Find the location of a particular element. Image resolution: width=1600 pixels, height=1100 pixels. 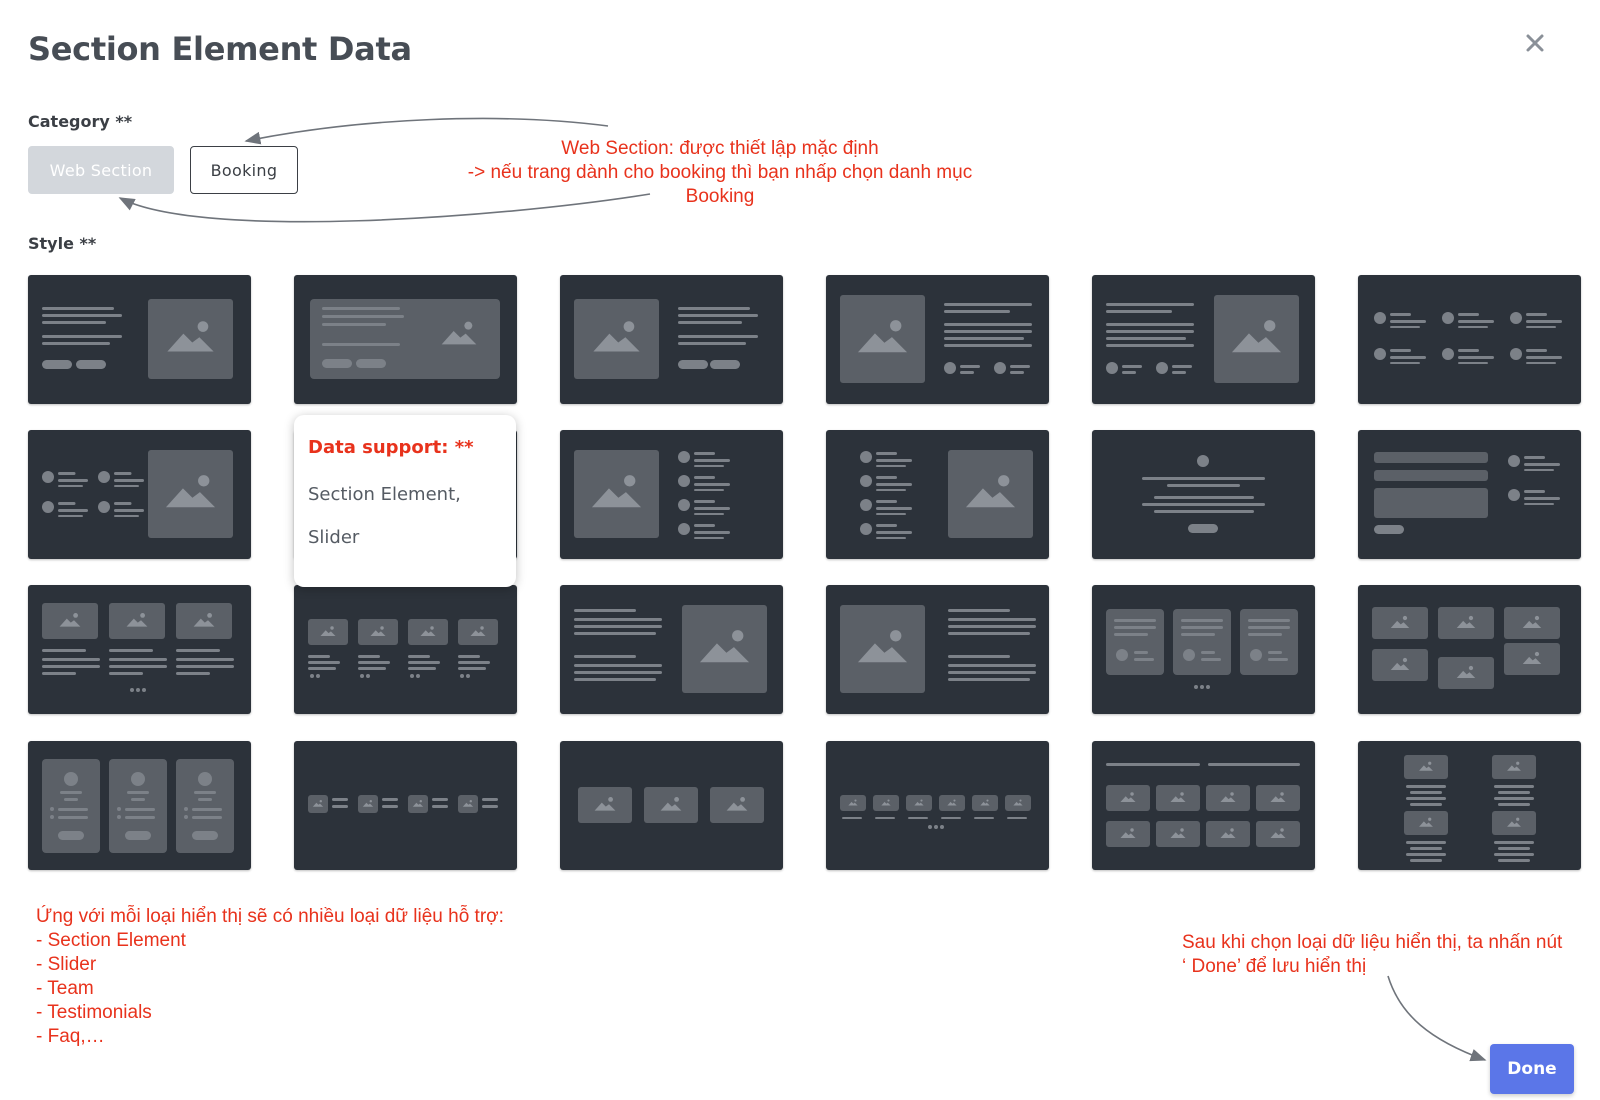

tooltip-item: Section Element, is located at coordinates (384, 494).